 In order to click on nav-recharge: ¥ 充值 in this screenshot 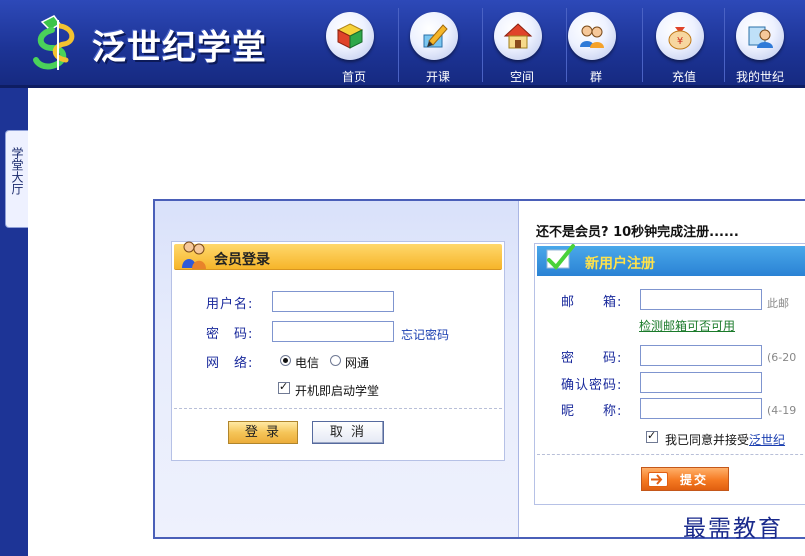, I will do `click(684, 47)`.